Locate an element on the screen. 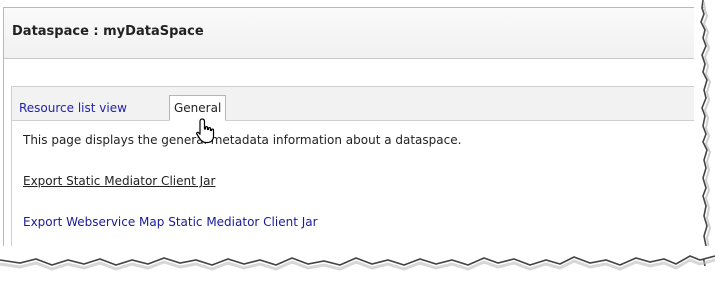 The width and height of the screenshot is (715, 294). page-title: Dataspace : myDataSpace is located at coordinates (108, 31).